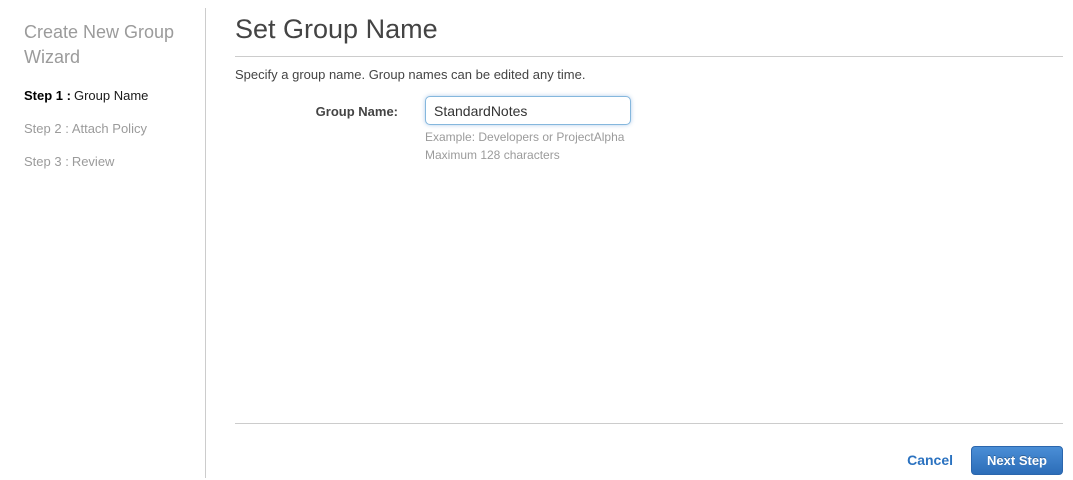 This screenshot has width=1073, height=480. Describe the element at coordinates (492, 155) in the screenshot. I see `group-name-maxlength-hint: Maximum 128 characters` at that location.